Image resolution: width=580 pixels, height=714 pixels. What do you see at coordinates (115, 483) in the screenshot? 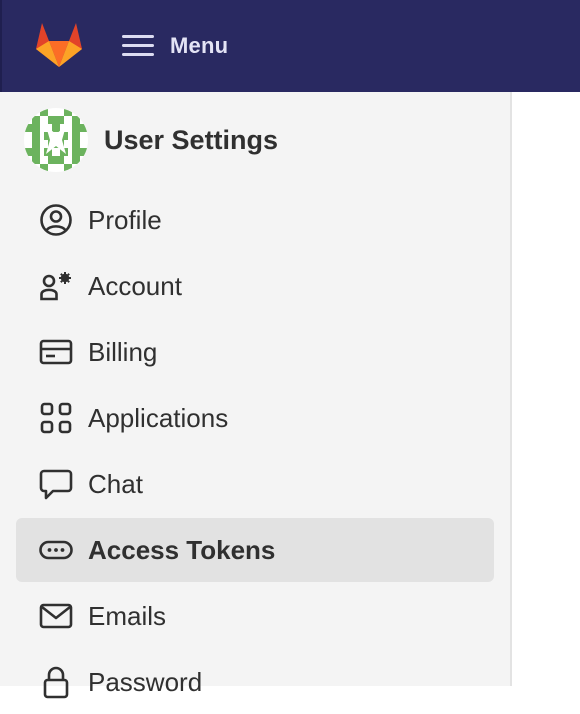
I see `sidebar-item-label: Chat` at bounding box center [115, 483].